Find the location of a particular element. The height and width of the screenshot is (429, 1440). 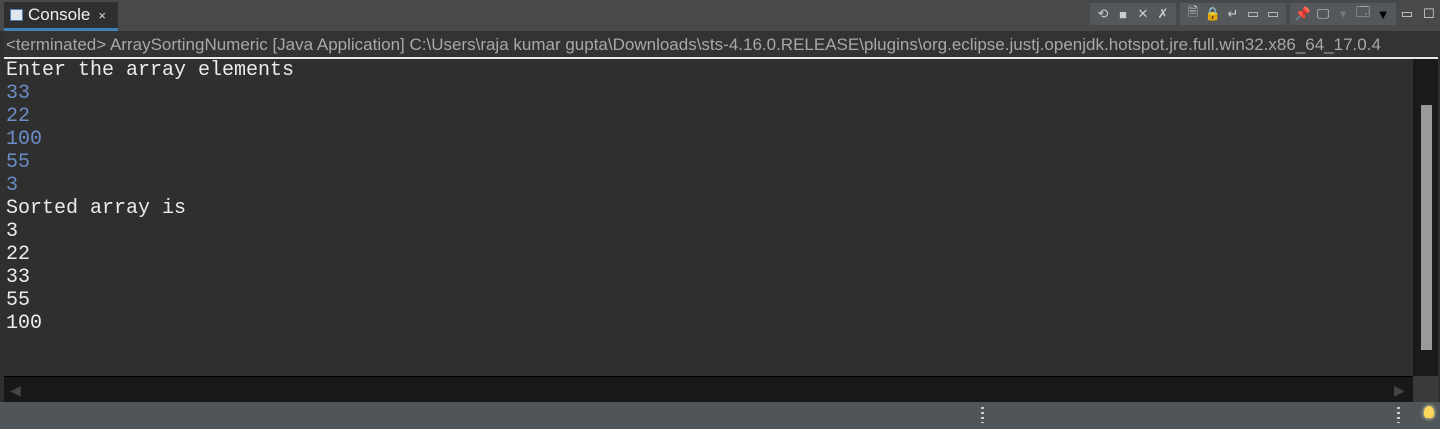

console-input-line: 22 is located at coordinates (18, 116).